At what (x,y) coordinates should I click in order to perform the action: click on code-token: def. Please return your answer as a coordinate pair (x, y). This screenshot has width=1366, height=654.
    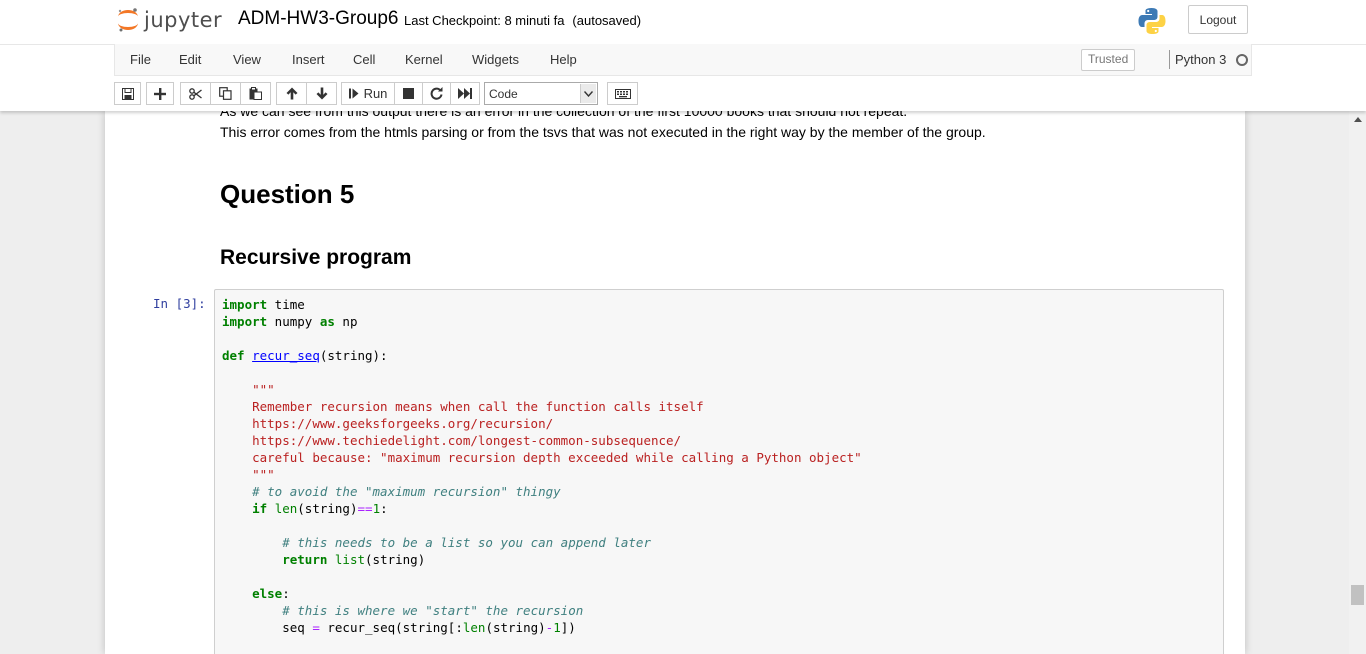
    Looking at the image, I should click on (233, 355).